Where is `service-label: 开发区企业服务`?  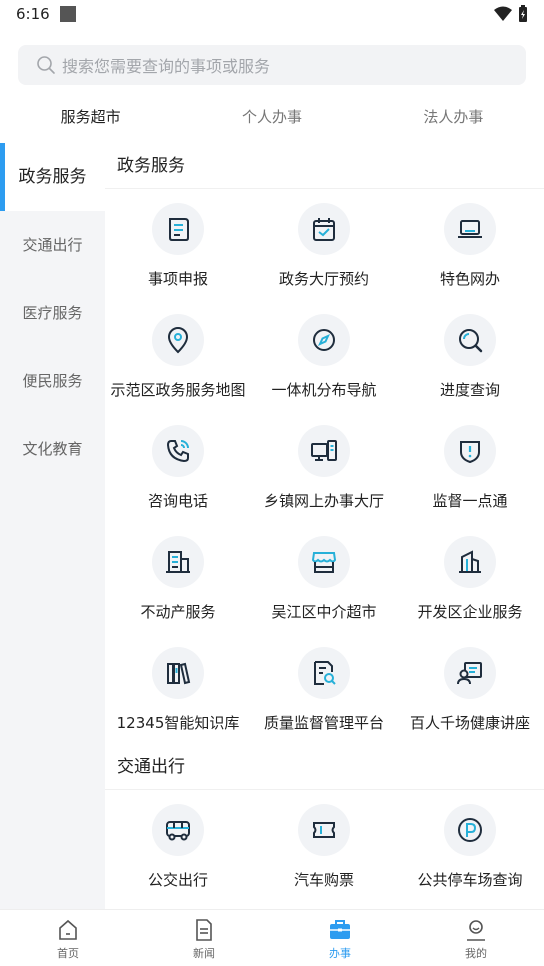 service-label: 开发区企业服务 is located at coordinates (470, 612).